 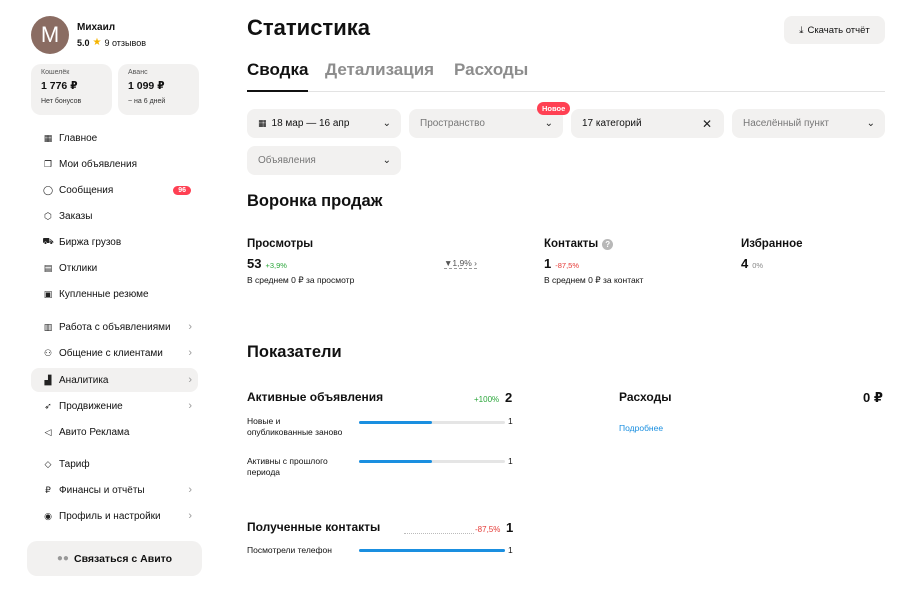 I want to click on sidebar-item-clients: ⚇ Общение с клиентами ›, so click(x=114, y=353).